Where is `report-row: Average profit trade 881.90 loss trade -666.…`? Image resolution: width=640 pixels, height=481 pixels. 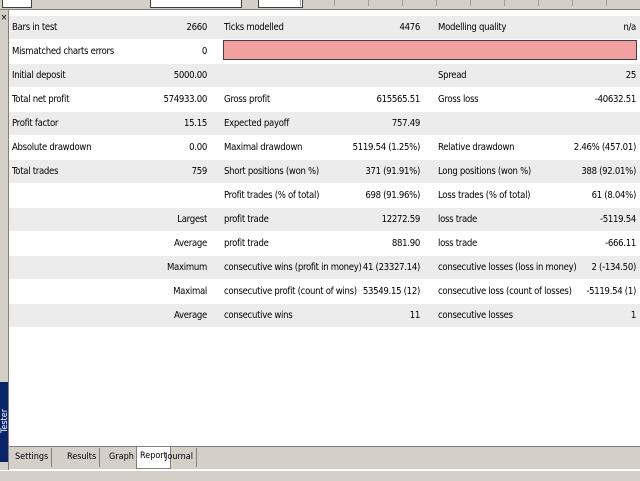 report-row: Average profit trade 881.90 loss trade -666.… is located at coordinates (324, 244).